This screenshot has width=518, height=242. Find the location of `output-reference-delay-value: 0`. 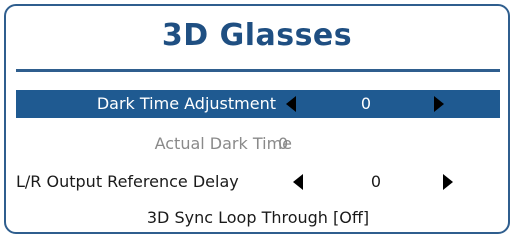

output-reference-delay-value: 0 is located at coordinates (376, 181).